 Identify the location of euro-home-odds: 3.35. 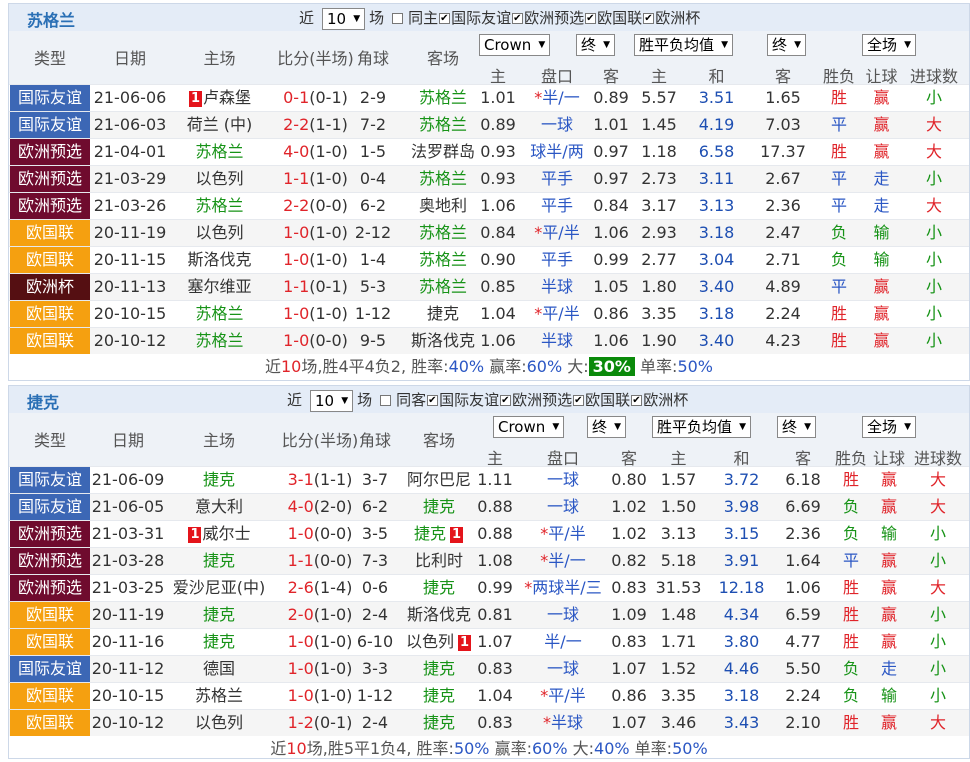
(678, 695).